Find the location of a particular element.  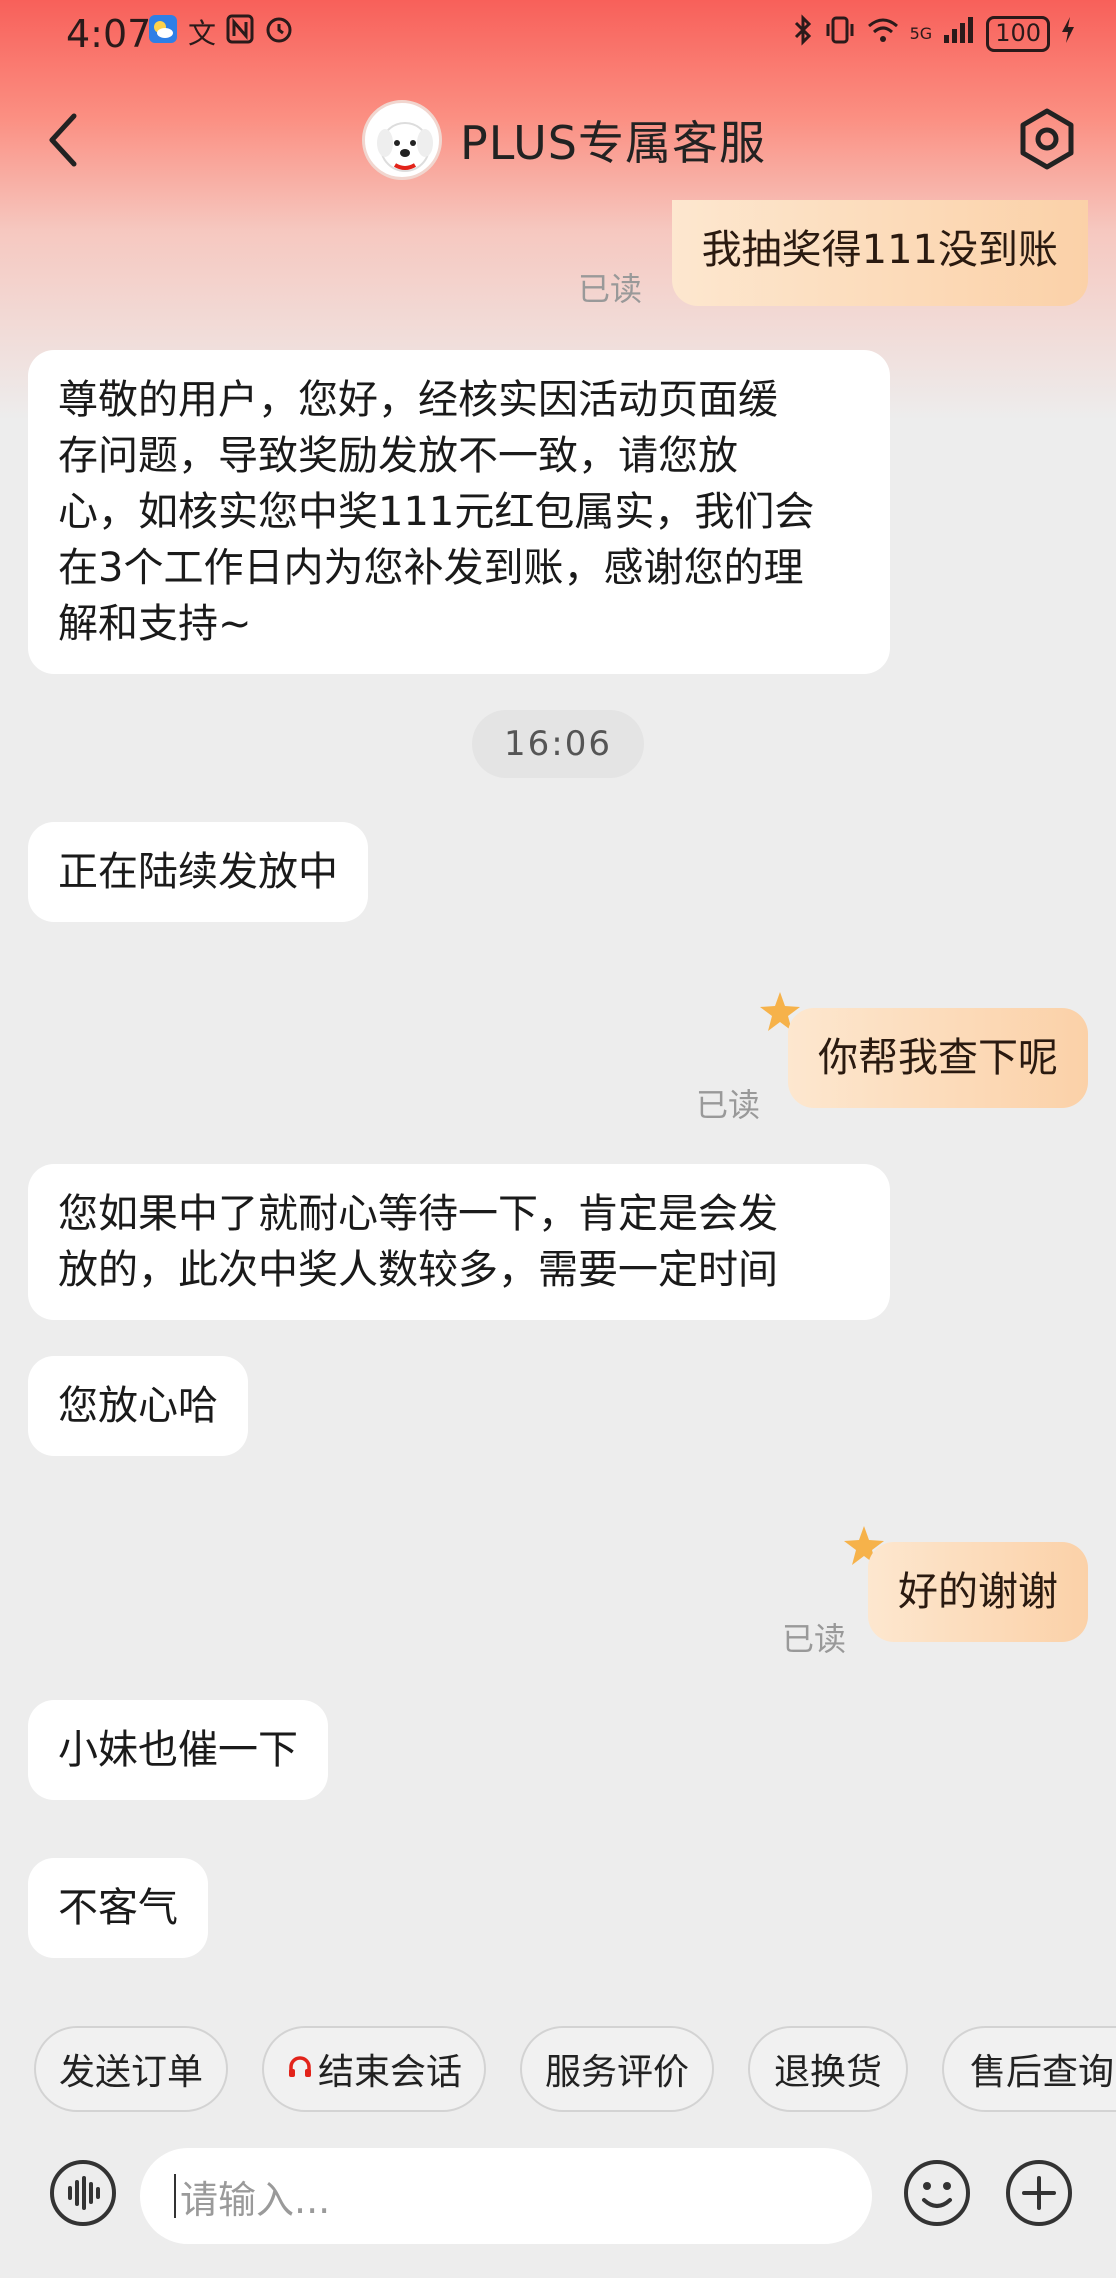

incoming-message: 正在陆续发放中 is located at coordinates (198, 872).